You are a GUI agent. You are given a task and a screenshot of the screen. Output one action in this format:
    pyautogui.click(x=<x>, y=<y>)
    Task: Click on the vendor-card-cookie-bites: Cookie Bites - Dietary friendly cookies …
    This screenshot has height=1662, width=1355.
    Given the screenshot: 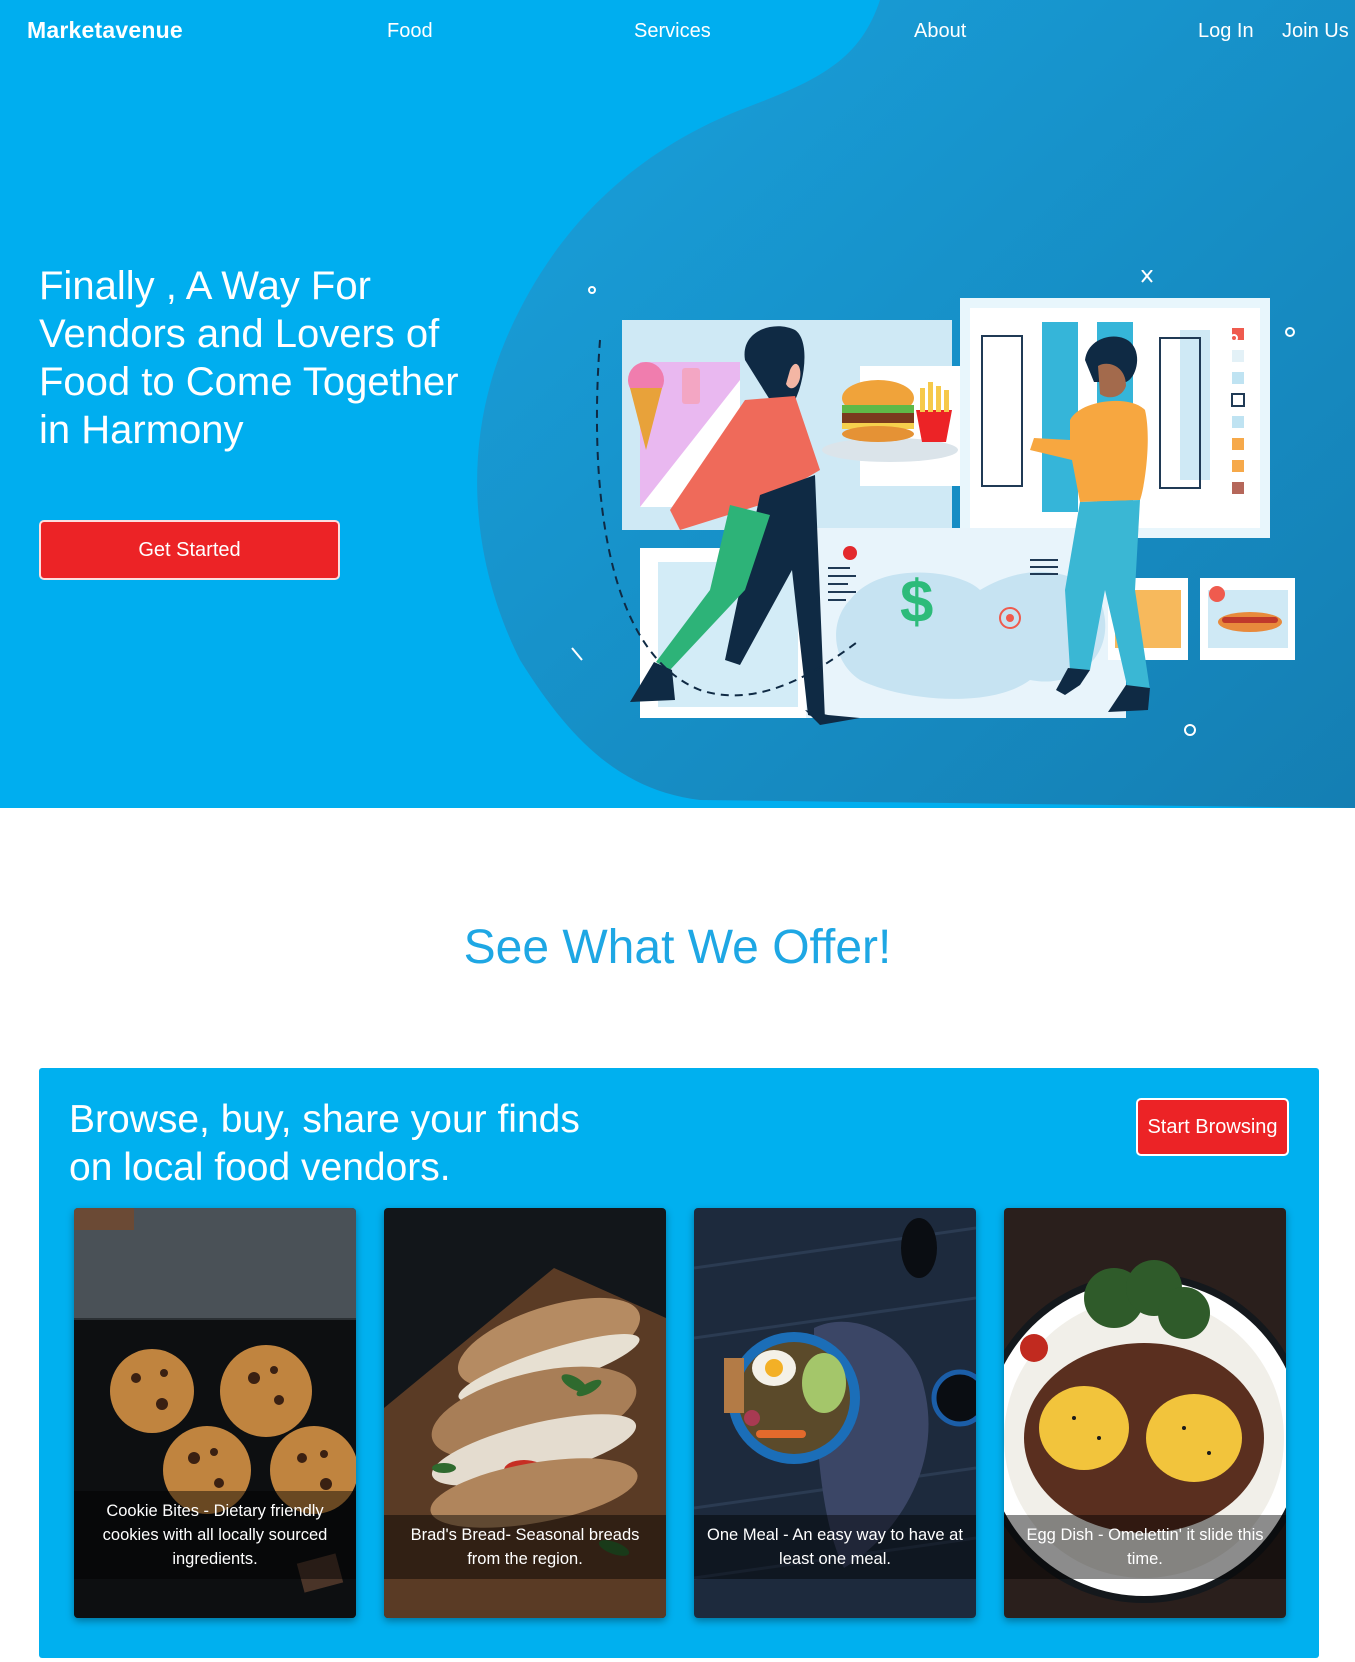 What is the action you would take?
    pyautogui.click(x=215, y=1413)
    